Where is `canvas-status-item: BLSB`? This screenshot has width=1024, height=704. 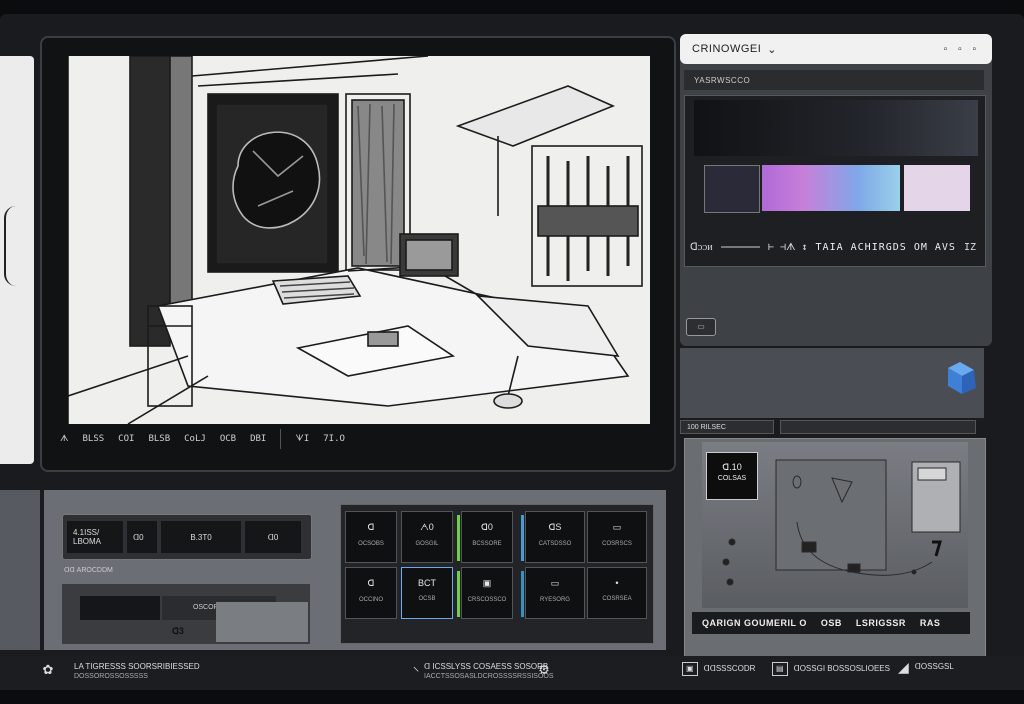
canvas-status-item: BLSB is located at coordinates (159, 439).